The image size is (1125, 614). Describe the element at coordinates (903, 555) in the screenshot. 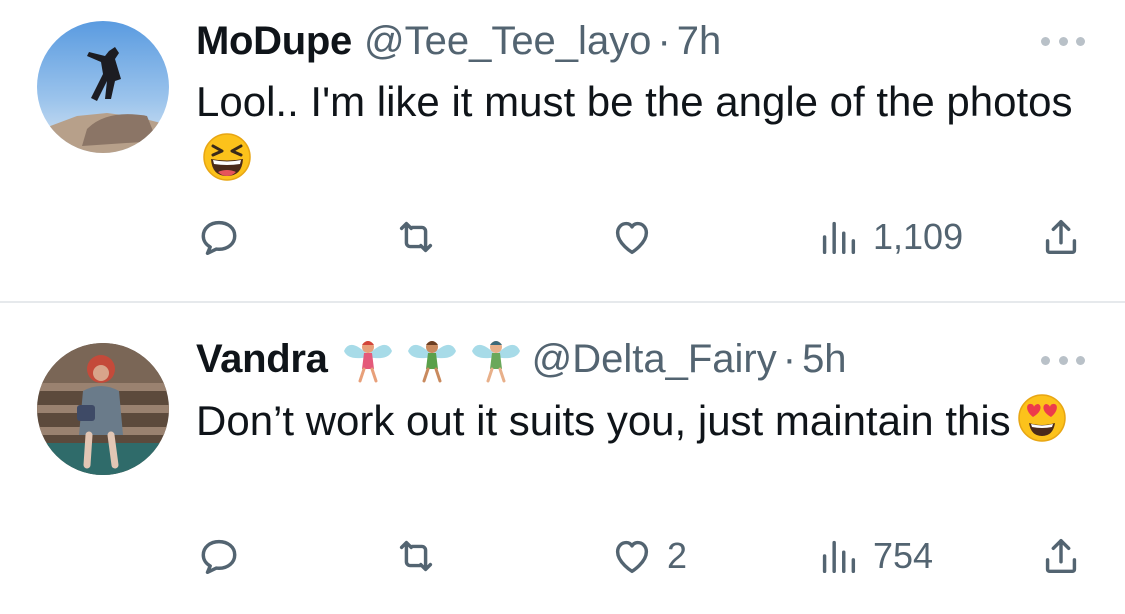

I see `view-count: 754` at that location.